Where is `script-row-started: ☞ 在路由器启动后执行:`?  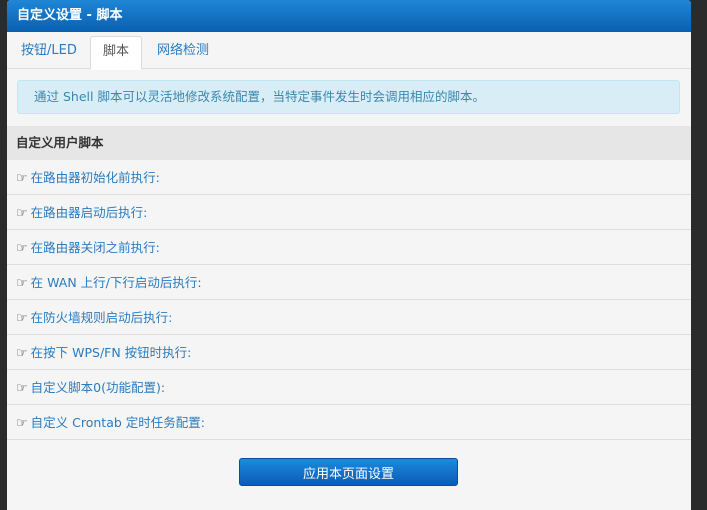 script-row-started: ☞ 在路由器启动后执行: is located at coordinates (349, 212).